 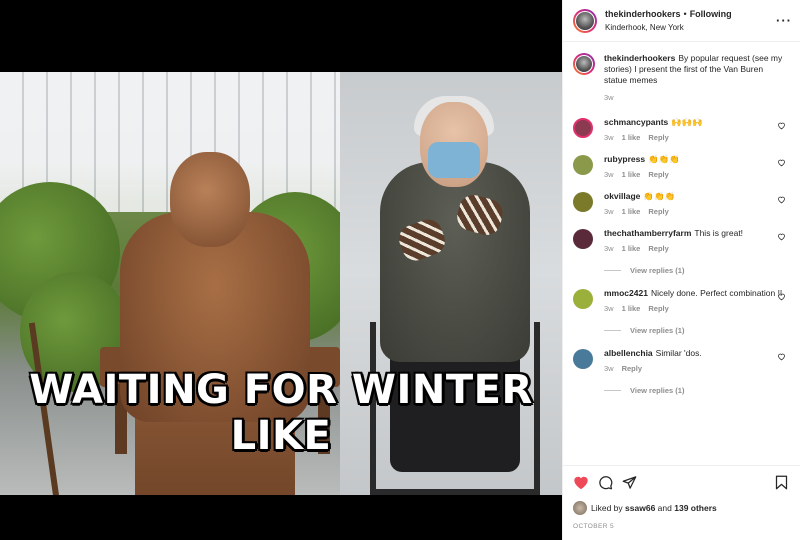 What do you see at coordinates (640, 508) in the screenshot?
I see `liked-by-user: ssaw66` at bounding box center [640, 508].